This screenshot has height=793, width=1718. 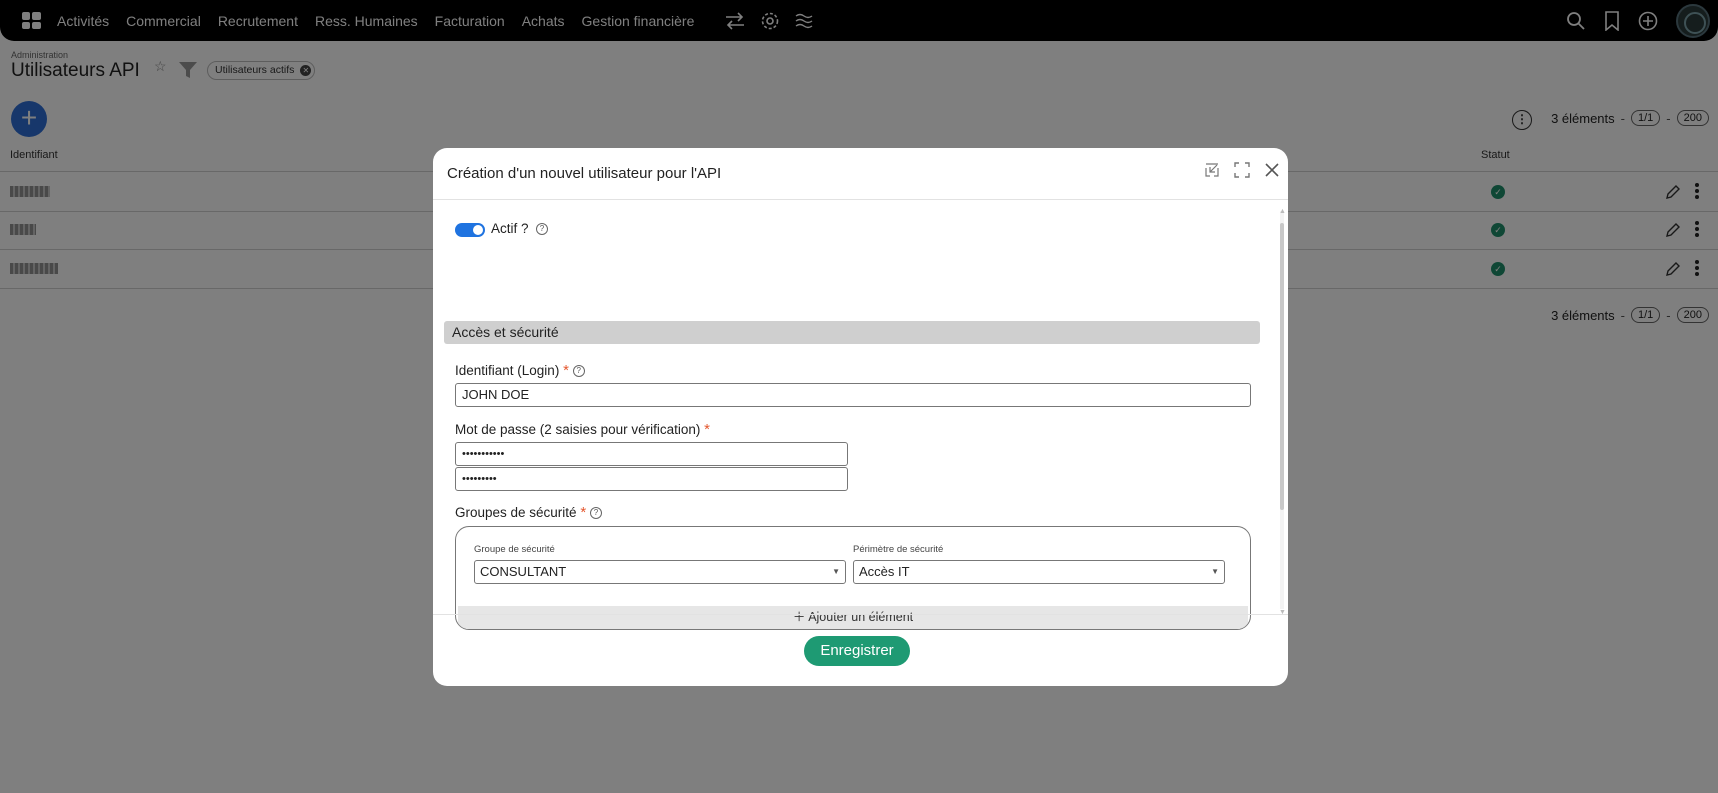 I want to click on password-confirm-input: •••••••••, so click(x=651, y=479).